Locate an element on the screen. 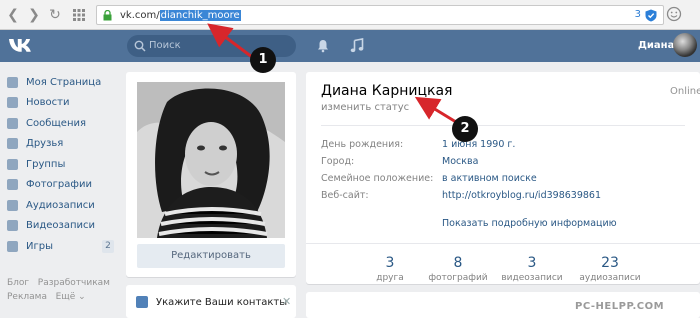 This screenshot has width=700, height=318. sidebar-footer-links: Блог Разработчикам Реклама Ещё ⌄ is located at coordinates (62, 290).